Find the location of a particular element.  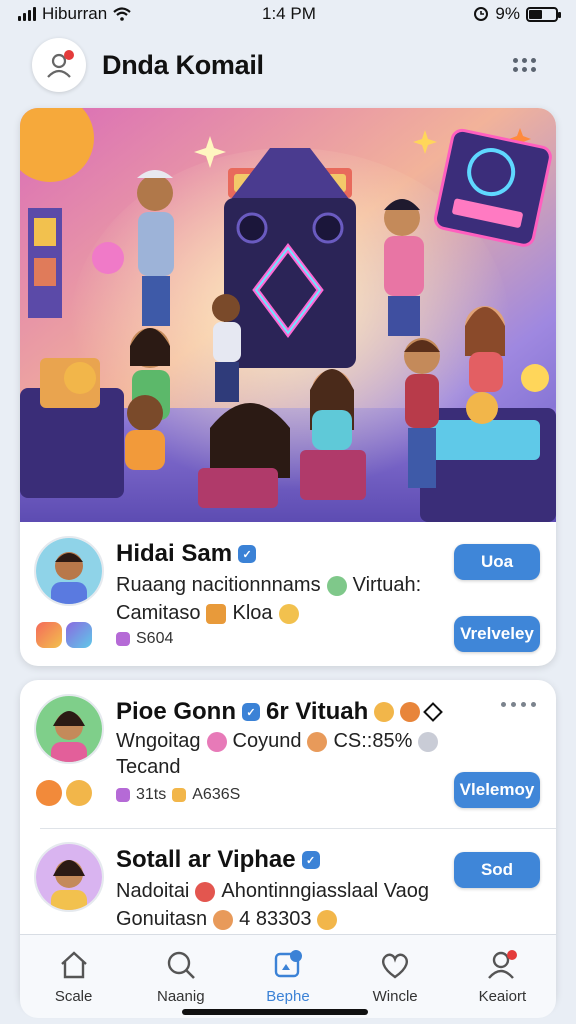

trophy-emoji-icon is located at coordinates (216, 613).